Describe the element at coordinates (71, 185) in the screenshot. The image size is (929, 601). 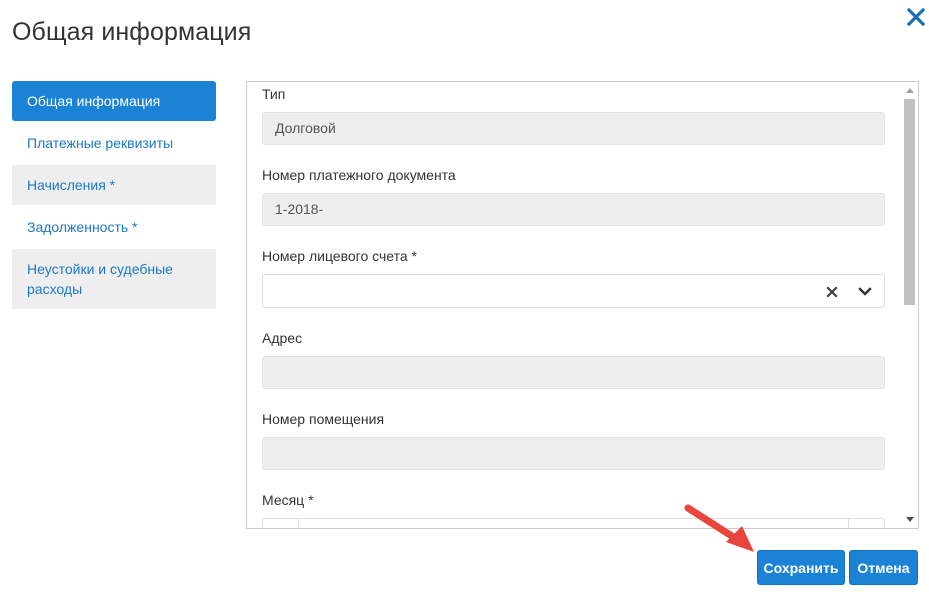
I see `sidebar-item-label: Начисления *` at that location.